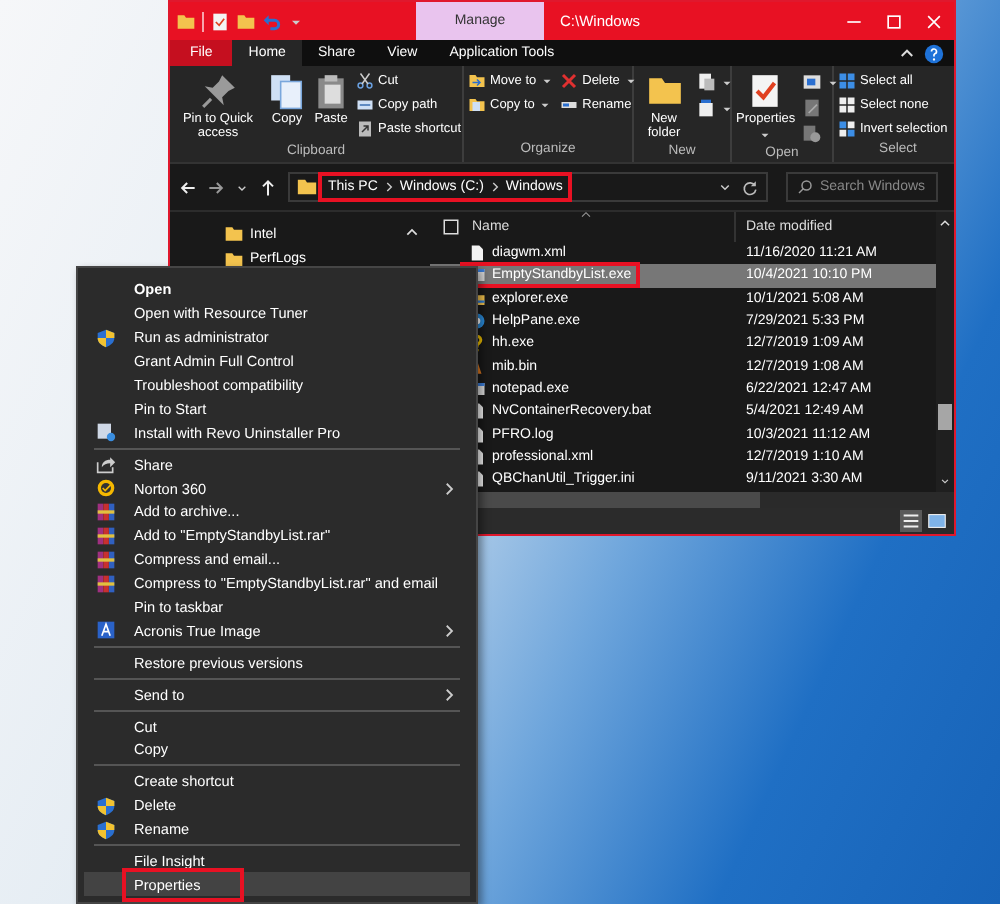  Describe the element at coordinates (216, 187) in the screenshot. I see `forward-icon` at that location.